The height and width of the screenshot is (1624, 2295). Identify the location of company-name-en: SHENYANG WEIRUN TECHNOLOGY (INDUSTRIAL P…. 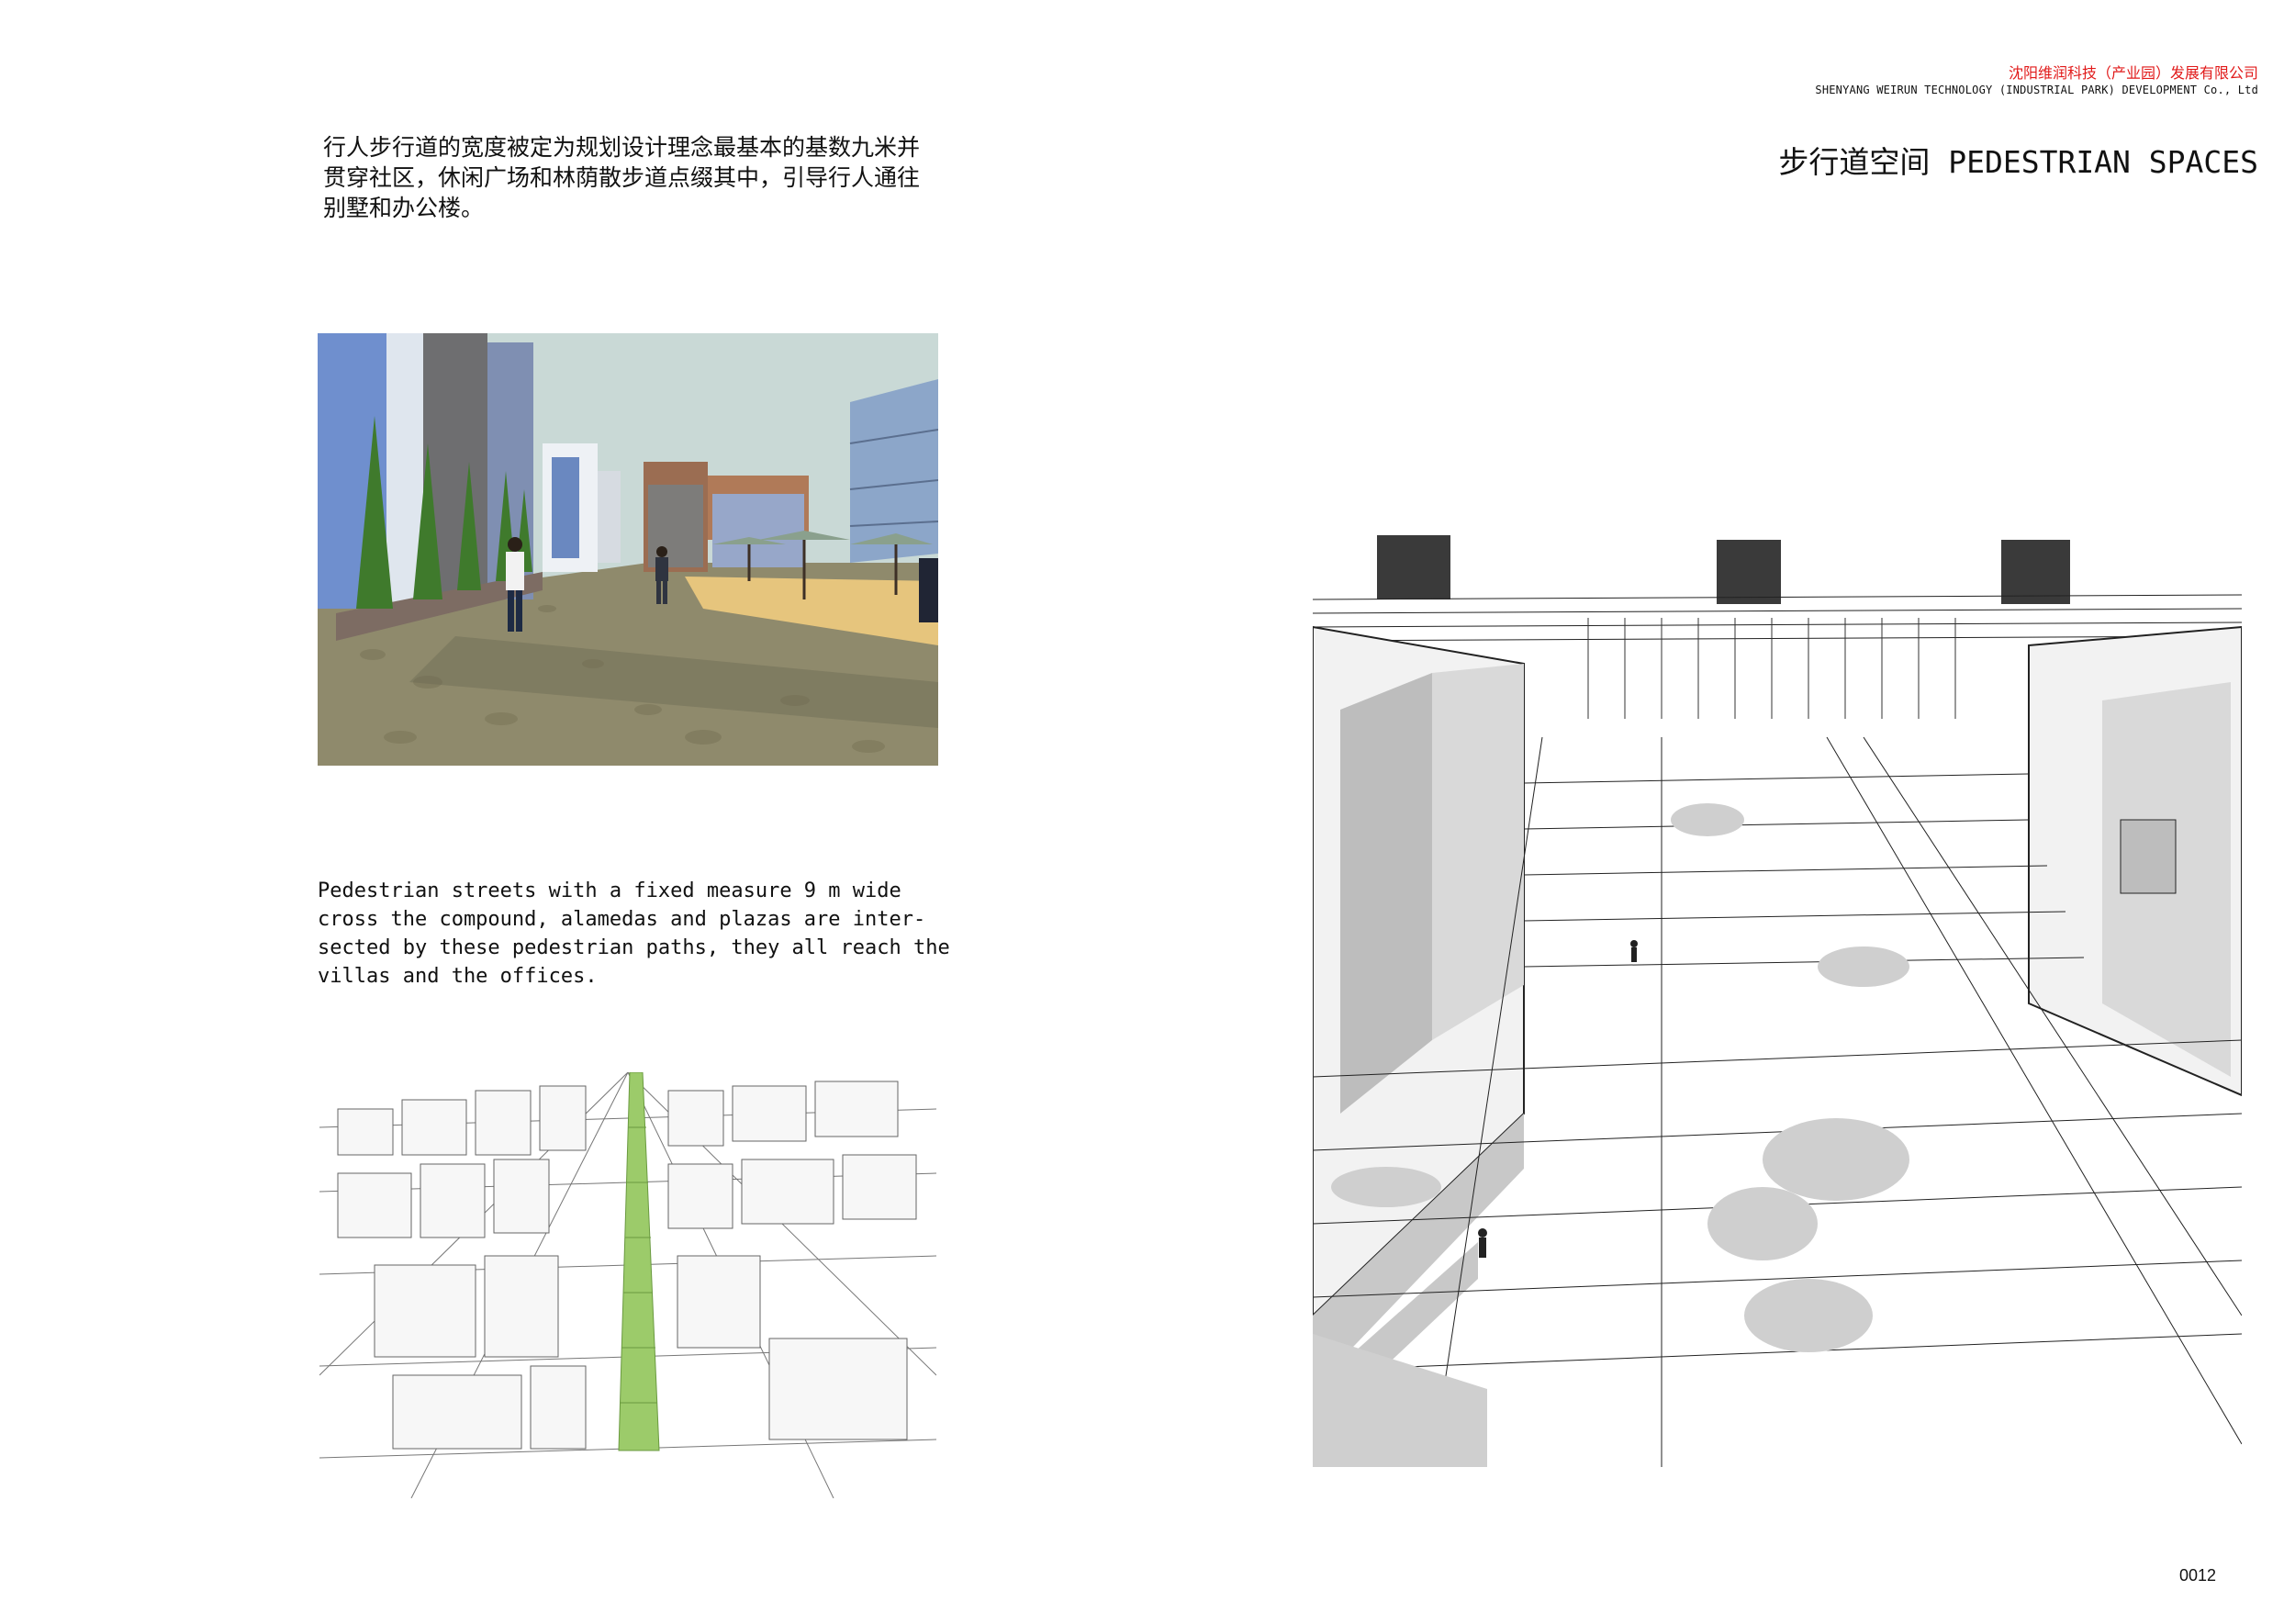
(2037, 90).